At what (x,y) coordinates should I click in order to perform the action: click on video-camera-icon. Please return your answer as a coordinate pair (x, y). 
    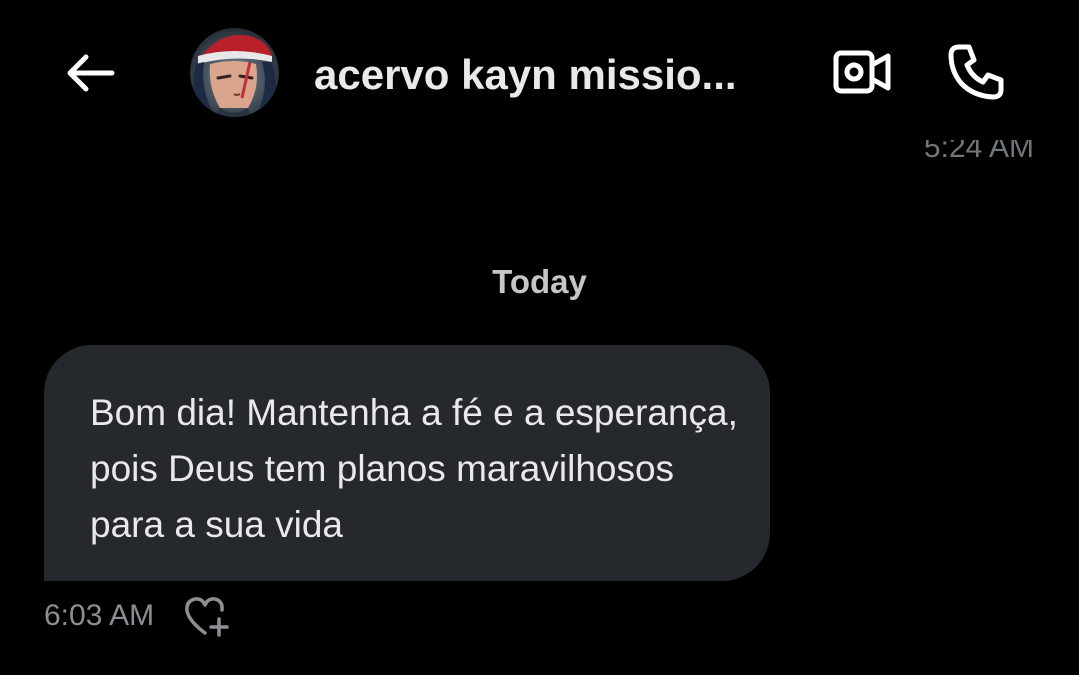
    Looking at the image, I should click on (862, 72).